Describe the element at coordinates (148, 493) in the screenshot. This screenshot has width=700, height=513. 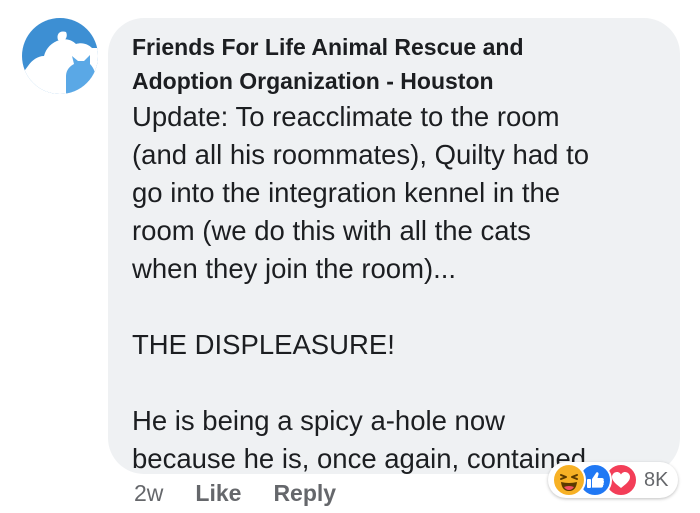
I see `timestamp: 2w` at that location.